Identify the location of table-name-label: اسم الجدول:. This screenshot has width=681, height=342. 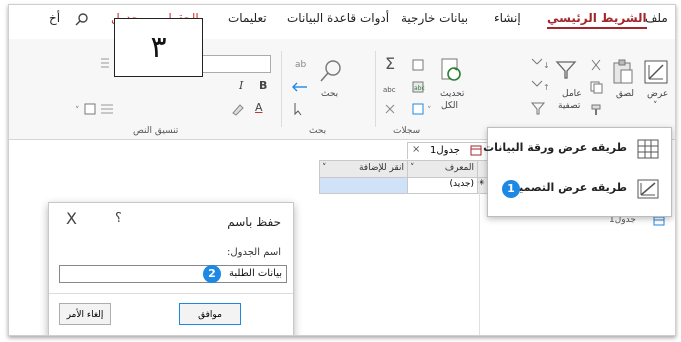
(254, 252).